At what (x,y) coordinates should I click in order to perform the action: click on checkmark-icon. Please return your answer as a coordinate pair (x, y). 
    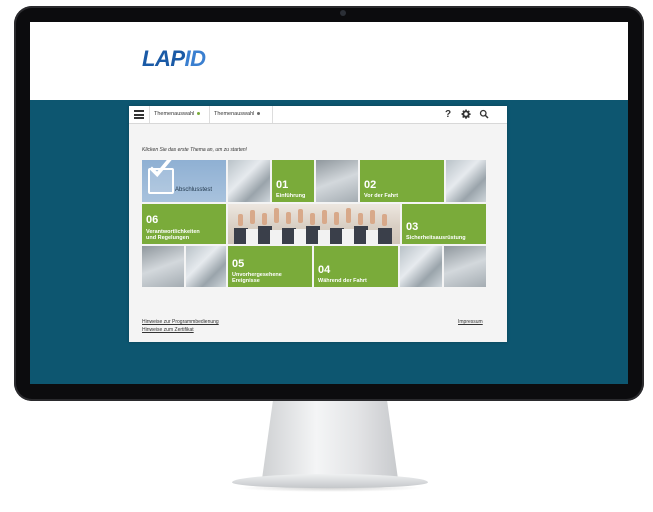
    Looking at the image, I should click on (160, 169).